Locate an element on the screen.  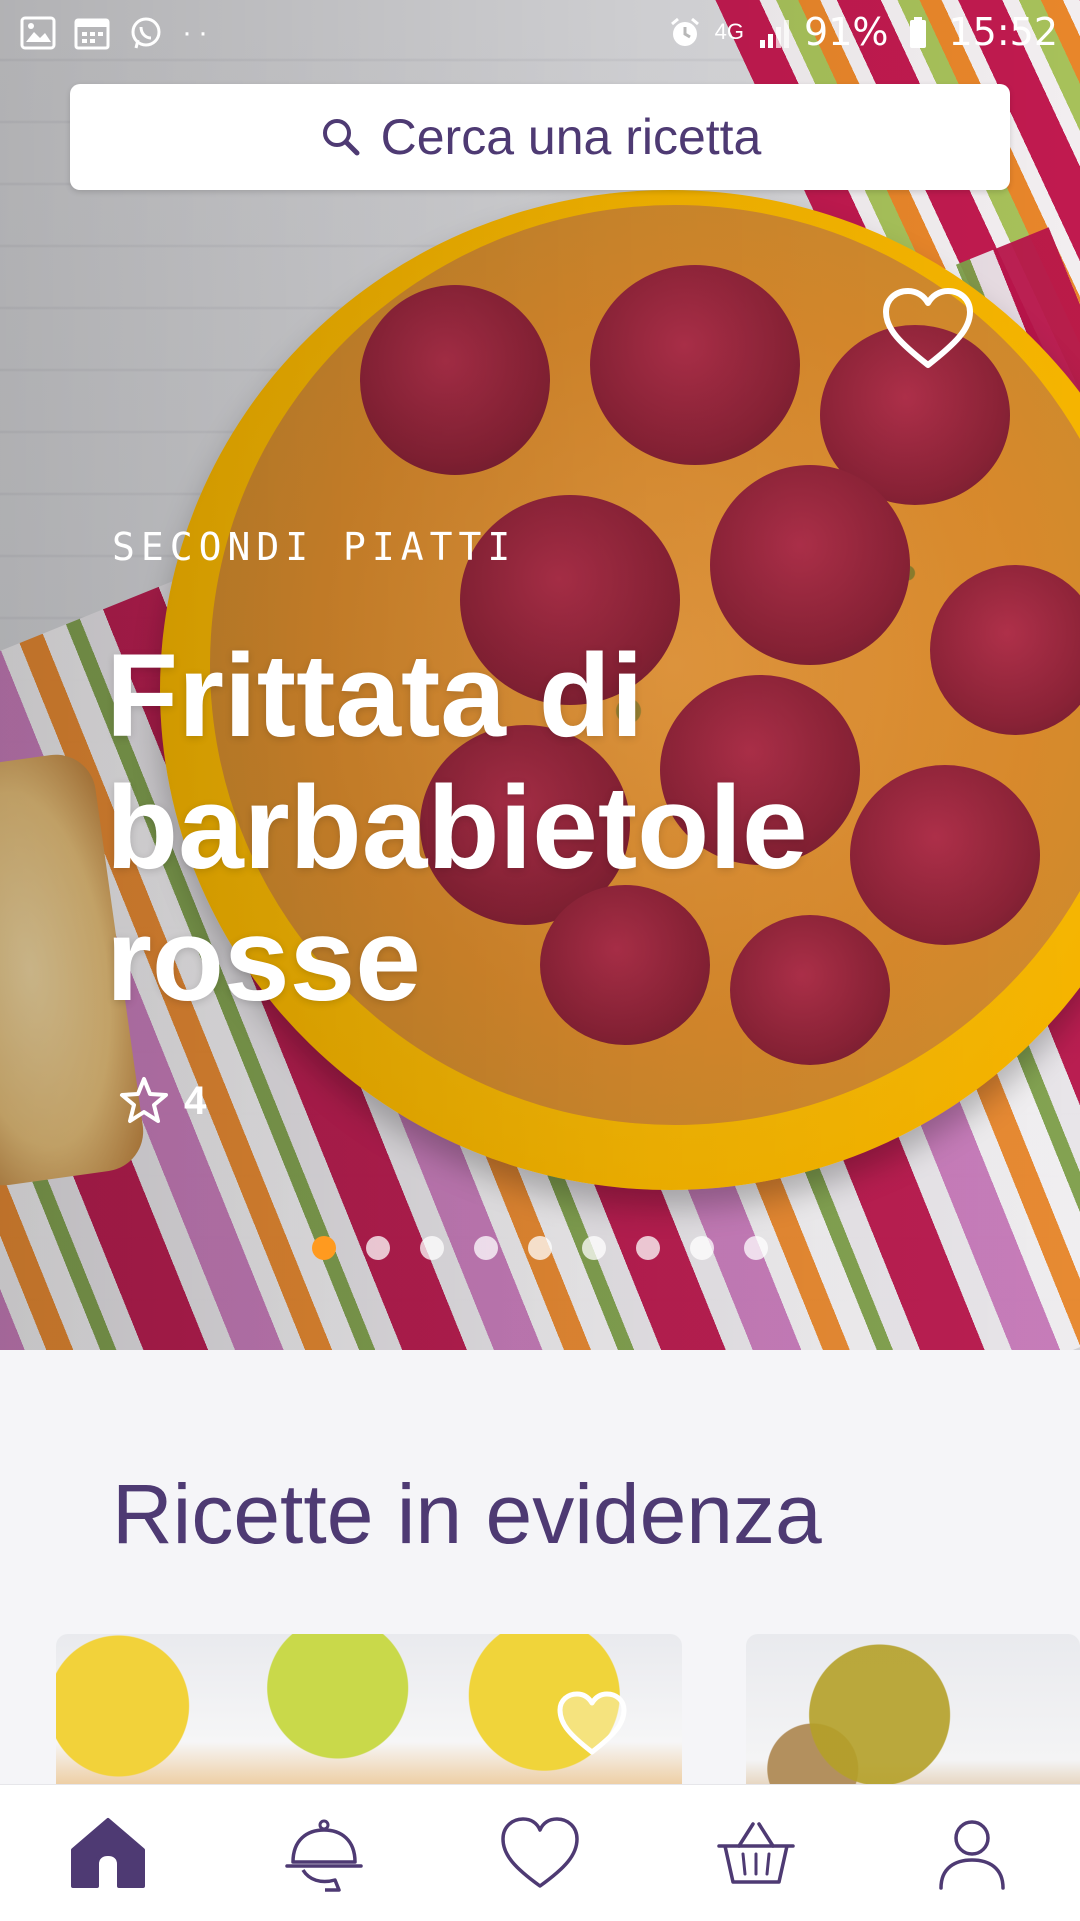
user-icon is located at coordinates (972, 1855).